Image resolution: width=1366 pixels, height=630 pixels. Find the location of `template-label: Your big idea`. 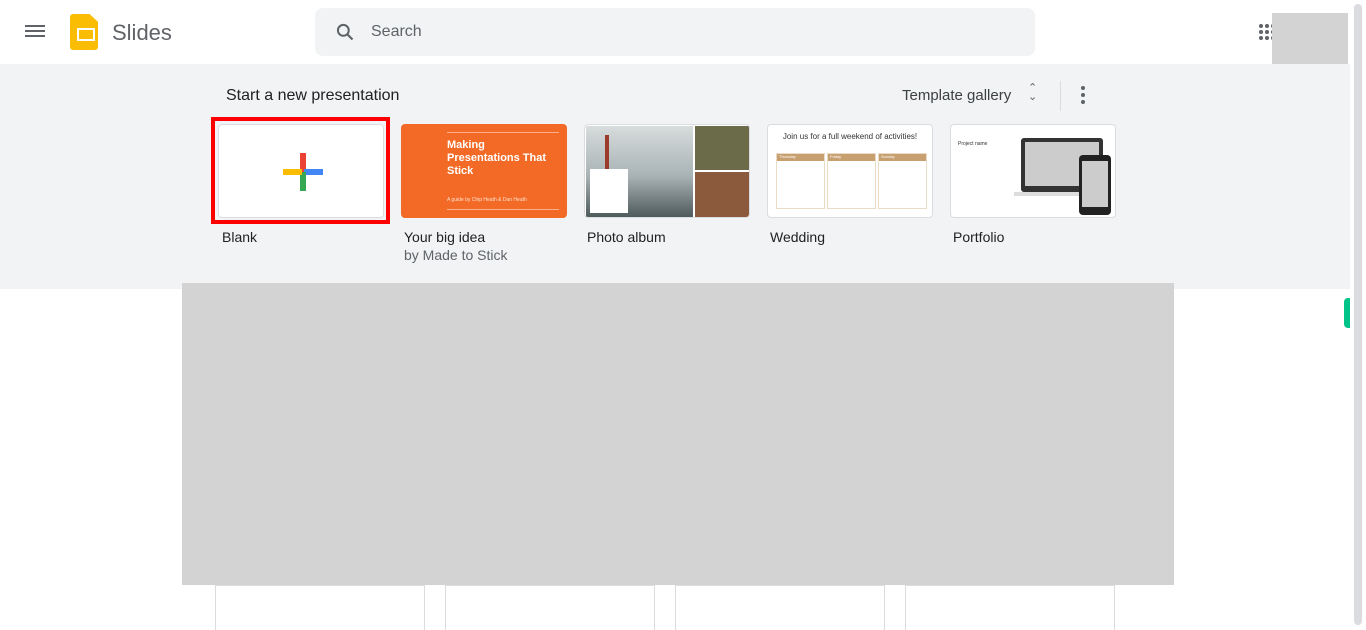

template-label: Your big idea is located at coordinates (445, 237).